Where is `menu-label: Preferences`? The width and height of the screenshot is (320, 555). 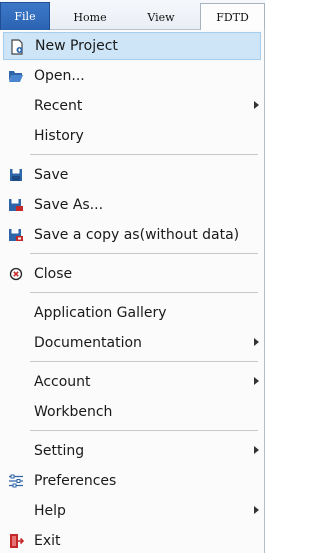
menu-label: Preferences is located at coordinates (75, 481).